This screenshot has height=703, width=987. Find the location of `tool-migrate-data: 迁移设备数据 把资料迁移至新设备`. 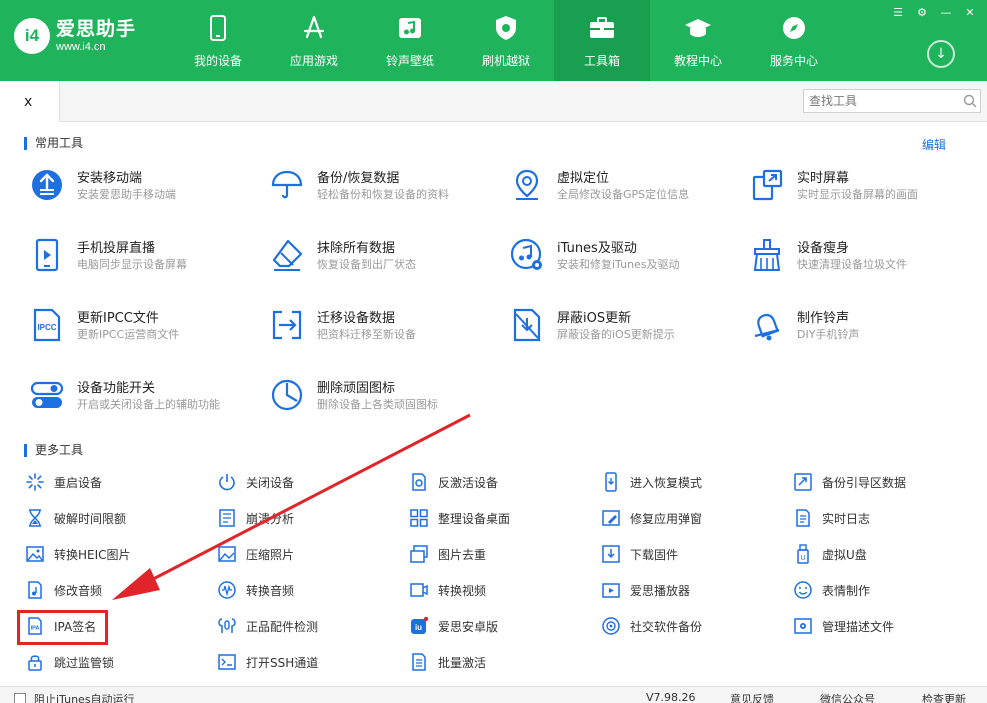

tool-migrate-data: 迁移设备数据 把资料迁移至新设备 is located at coordinates (388, 331).